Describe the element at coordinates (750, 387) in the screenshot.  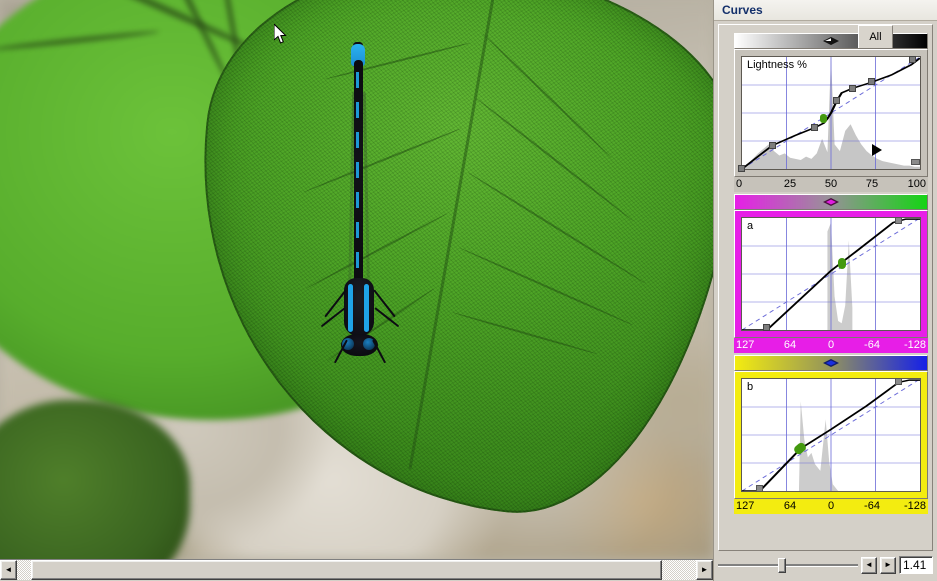
I see `b-plot-label: b` at that location.